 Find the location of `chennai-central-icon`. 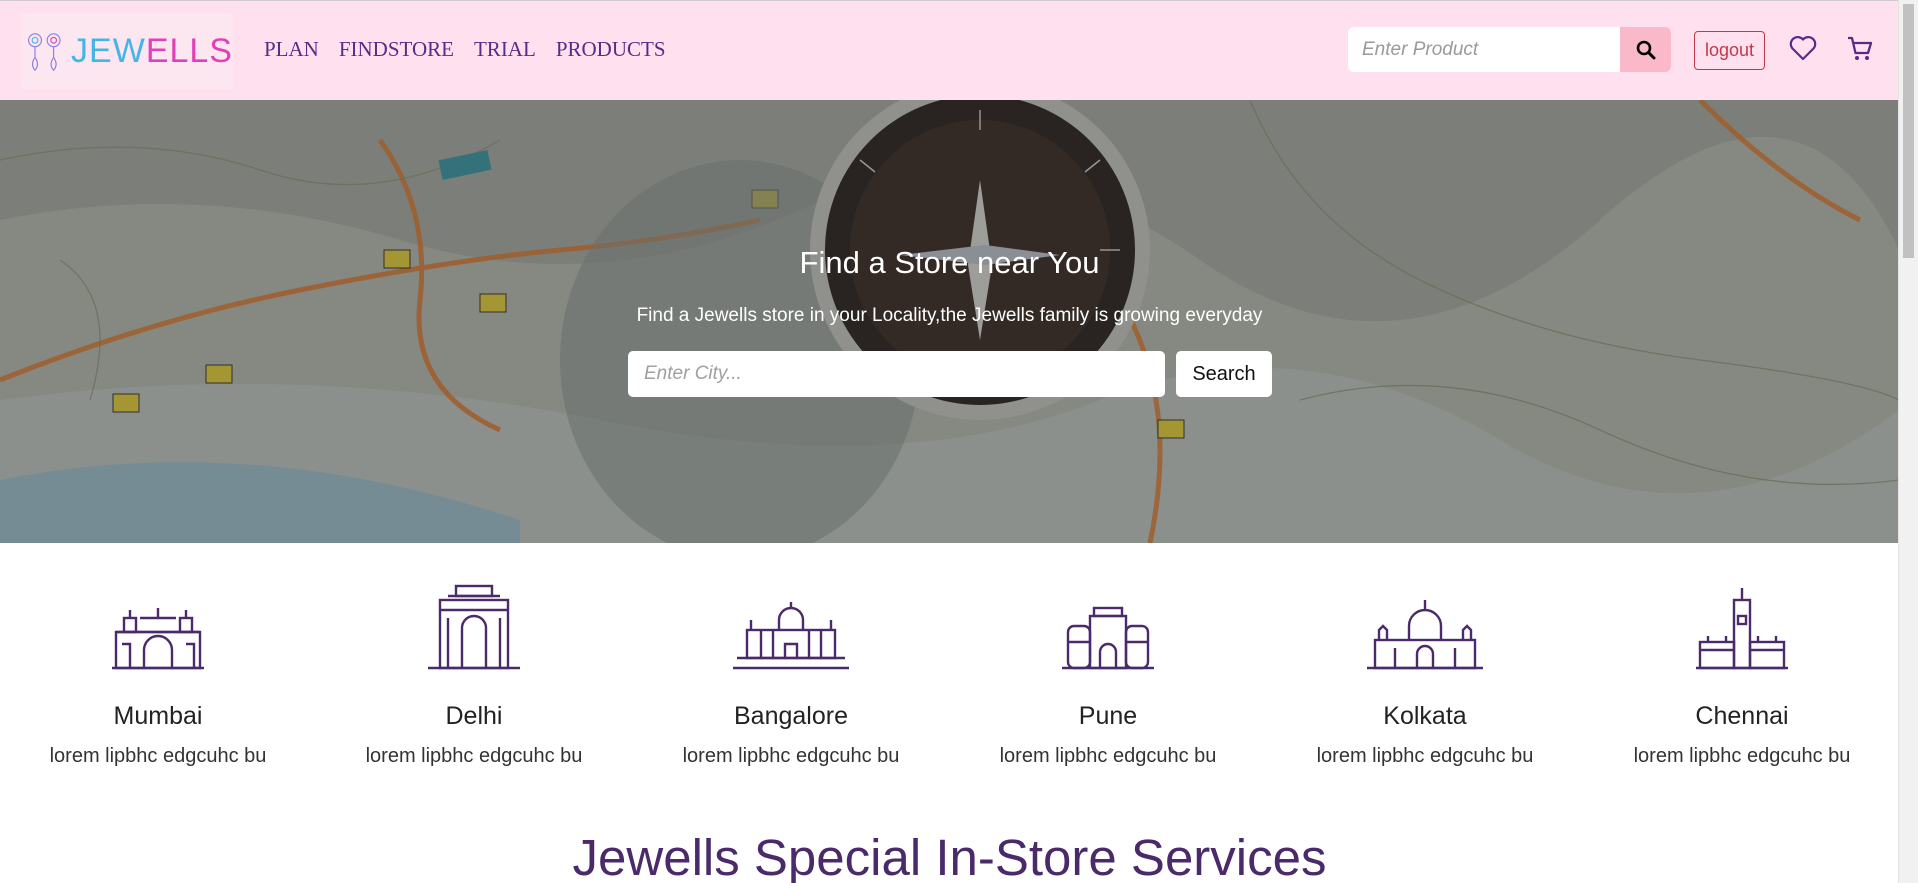

chennai-central-icon is located at coordinates (1742, 629).